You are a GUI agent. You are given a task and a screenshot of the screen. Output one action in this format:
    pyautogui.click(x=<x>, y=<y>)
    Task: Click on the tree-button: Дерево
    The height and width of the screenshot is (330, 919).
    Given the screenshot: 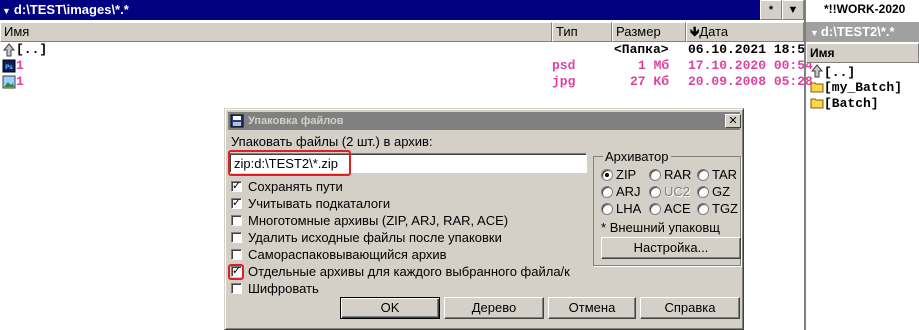 What is the action you would take?
    pyautogui.click(x=494, y=308)
    